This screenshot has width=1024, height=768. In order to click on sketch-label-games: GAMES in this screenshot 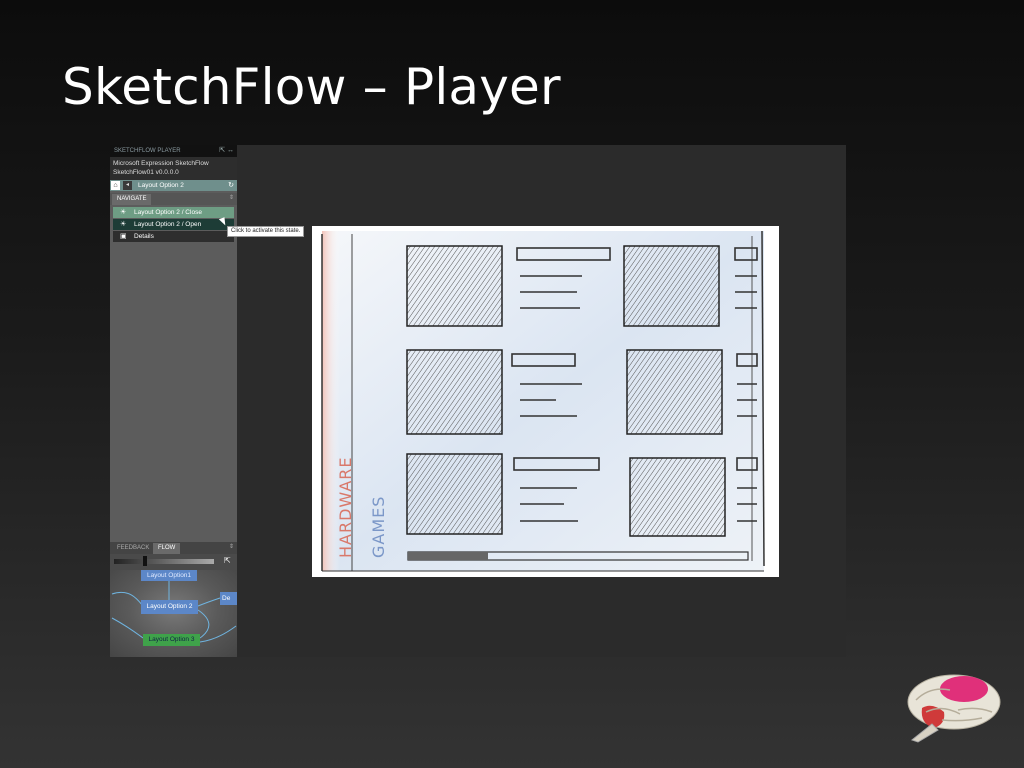, I will do `click(378, 526)`.